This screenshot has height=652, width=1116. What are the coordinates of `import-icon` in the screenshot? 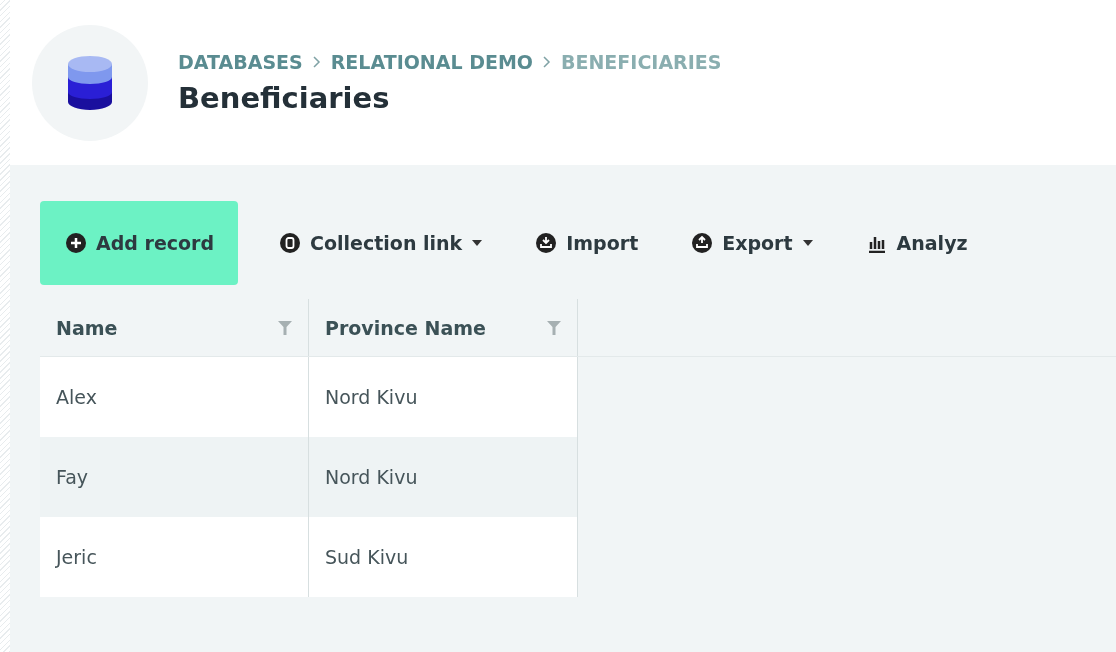 It's located at (546, 243).